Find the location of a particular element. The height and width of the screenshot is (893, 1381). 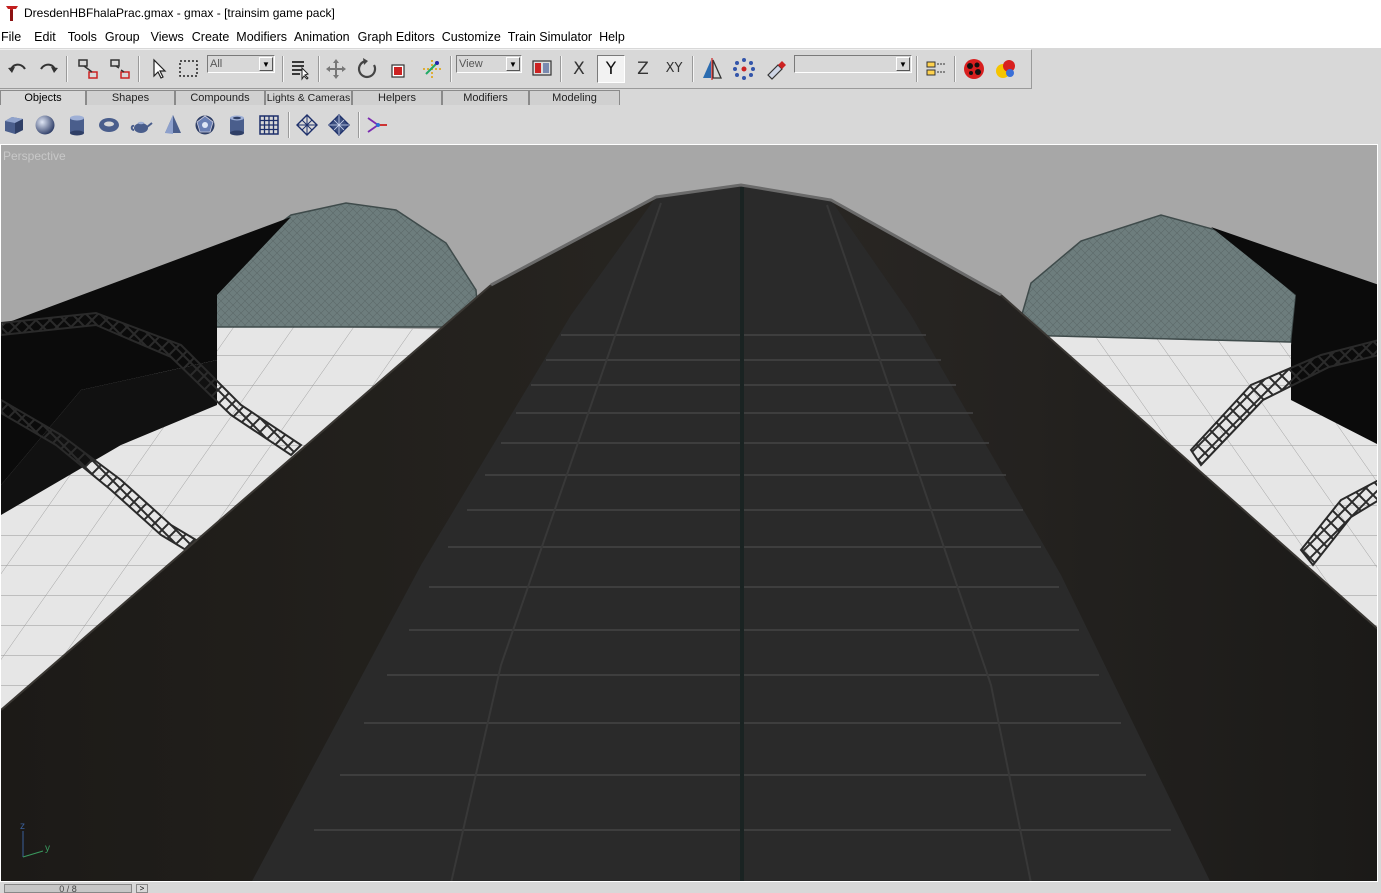

restrict-to-x-button: X is located at coordinates (579, 70).